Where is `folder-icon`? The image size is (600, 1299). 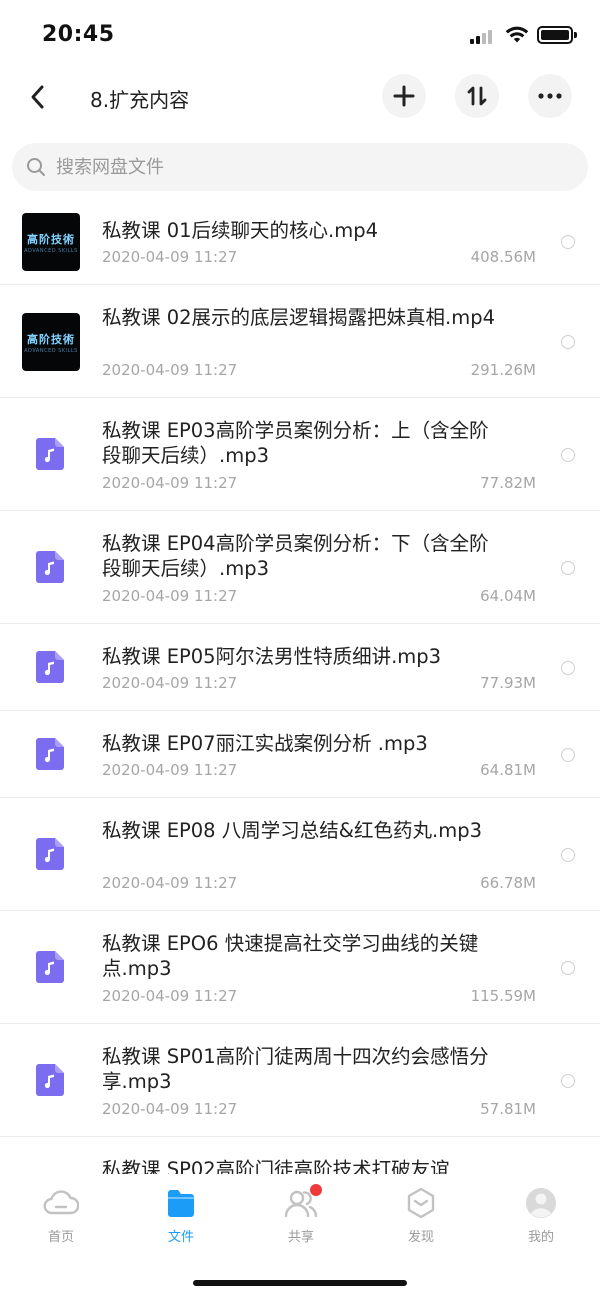 folder-icon is located at coordinates (181, 1203).